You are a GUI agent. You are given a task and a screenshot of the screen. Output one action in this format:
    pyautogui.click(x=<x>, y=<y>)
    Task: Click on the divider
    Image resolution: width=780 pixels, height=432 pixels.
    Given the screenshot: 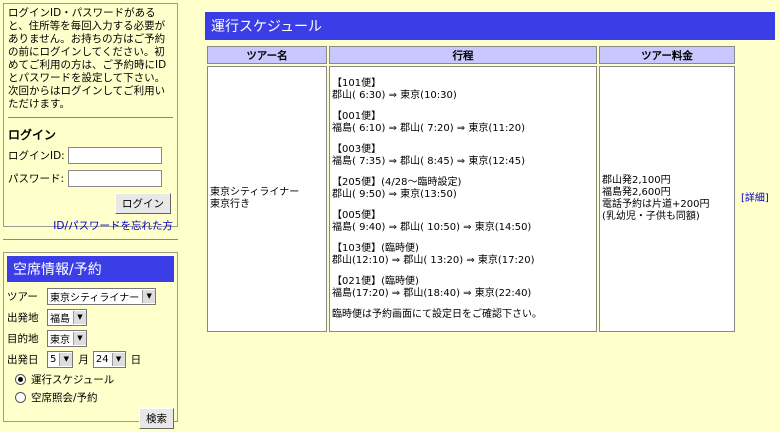 What is the action you would take?
    pyautogui.click(x=90, y=117)
    